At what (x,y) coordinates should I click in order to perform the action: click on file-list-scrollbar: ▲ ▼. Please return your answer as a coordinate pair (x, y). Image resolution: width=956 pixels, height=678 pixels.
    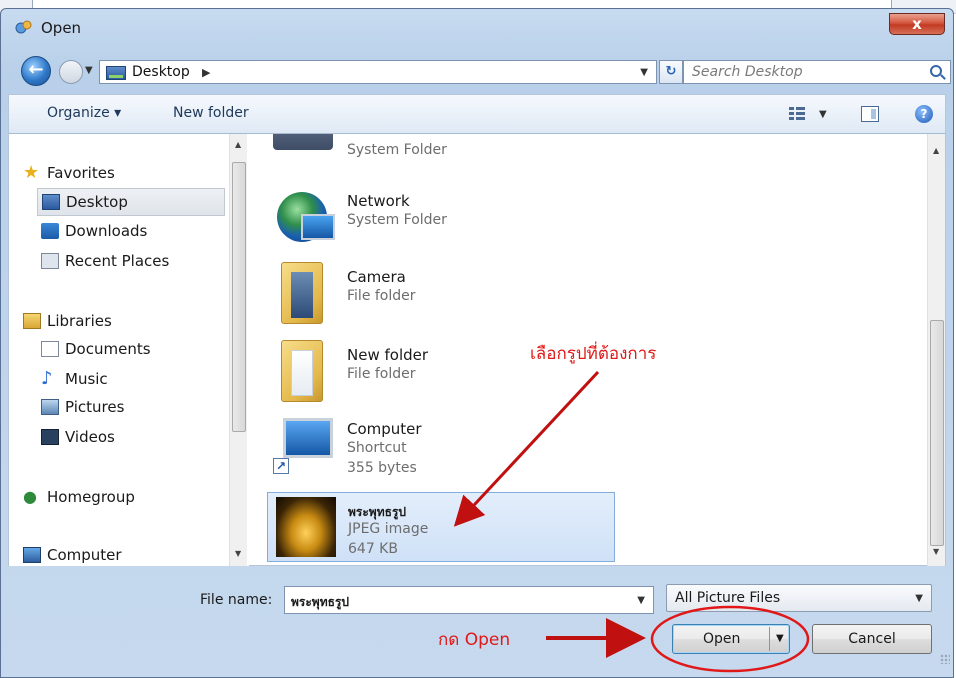
    Looking at the image, I should click on (936, 350).